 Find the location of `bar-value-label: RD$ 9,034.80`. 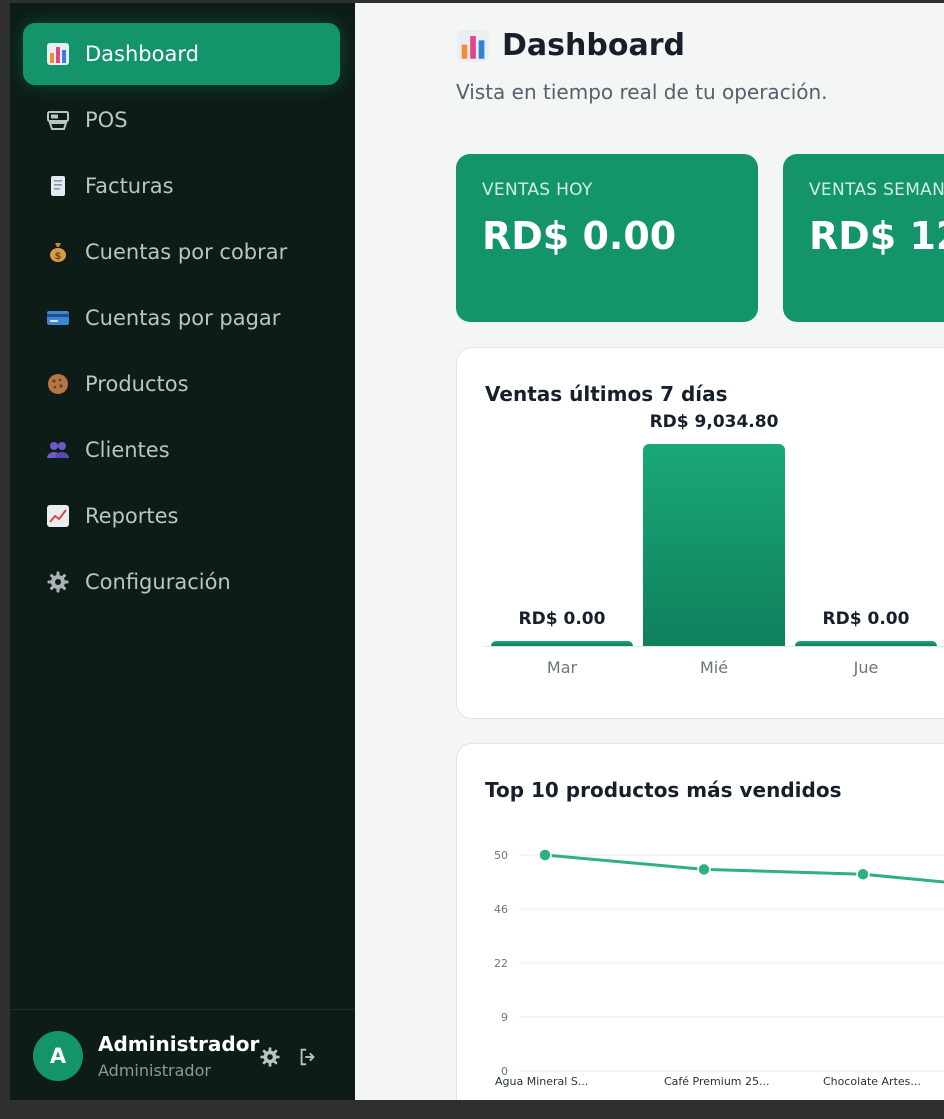

bar-value-label: RD$ 9,034.80 is located at coordinates (714, 422).